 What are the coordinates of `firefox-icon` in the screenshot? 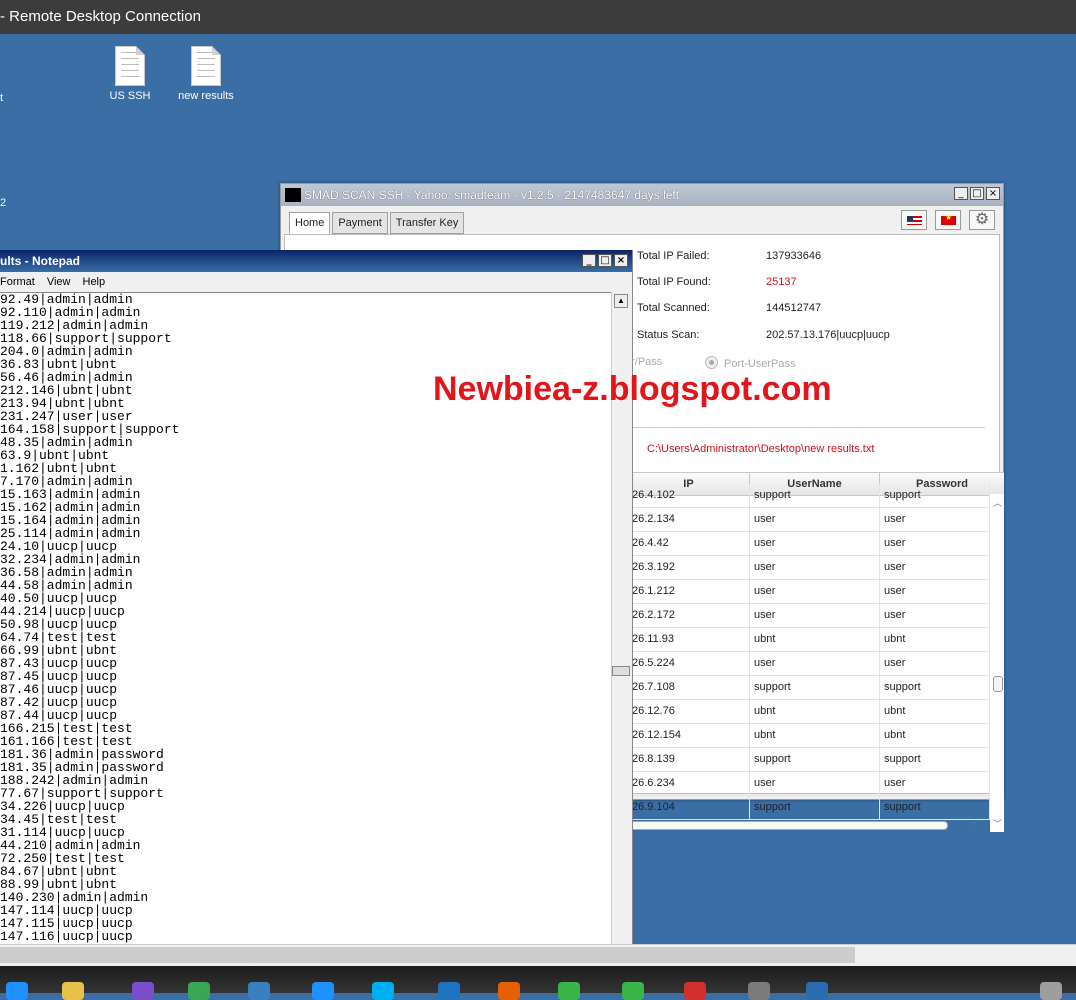 It's located at (509, 991).